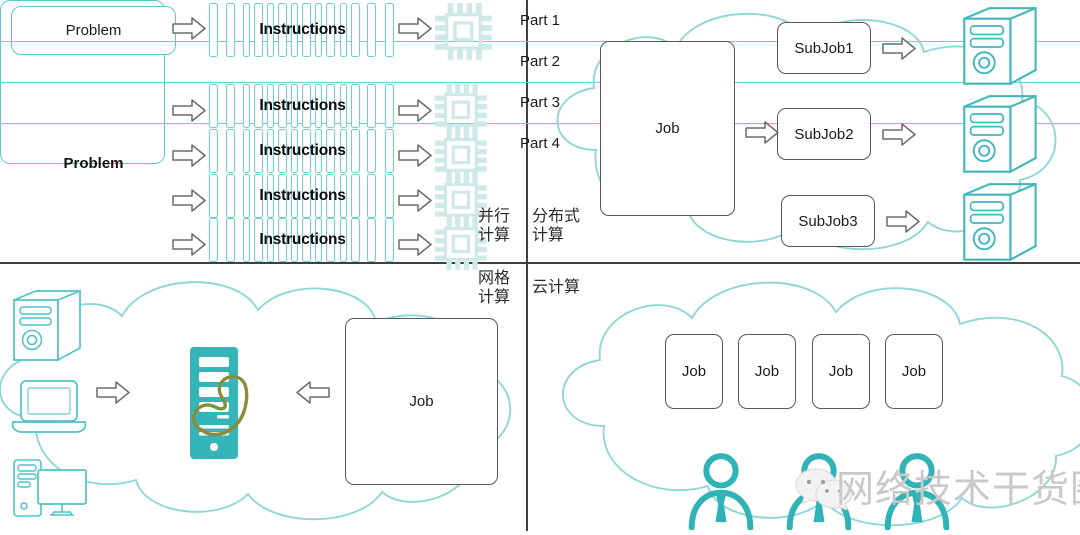  Describe the element at coordinates (494, 225) in the screenshot. I see `quadrant-label-parallel-computing: 并行 计算` at that location.